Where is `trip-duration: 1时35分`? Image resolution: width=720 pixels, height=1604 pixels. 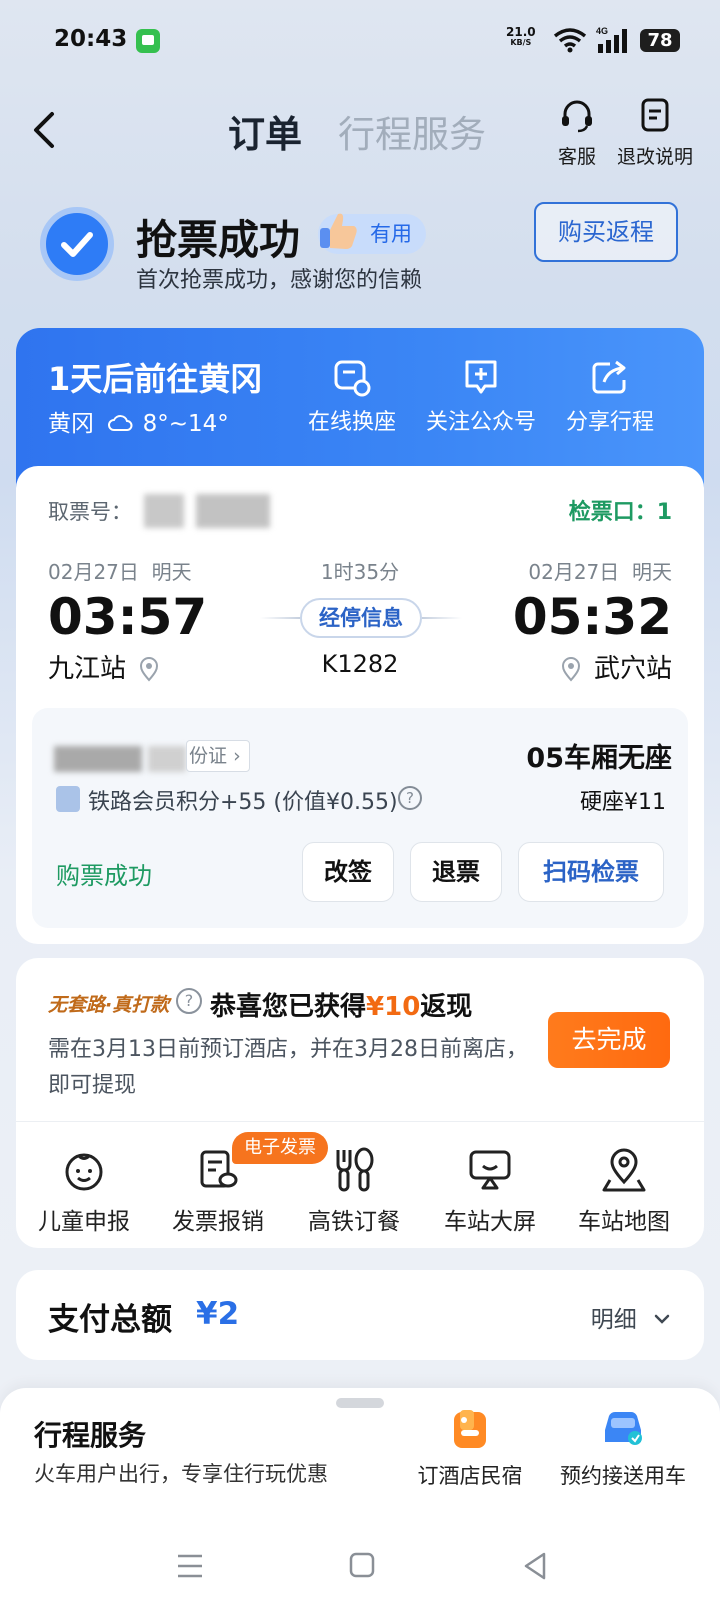
trip-duration: 1时35分 is located at coordinates (360, 572).